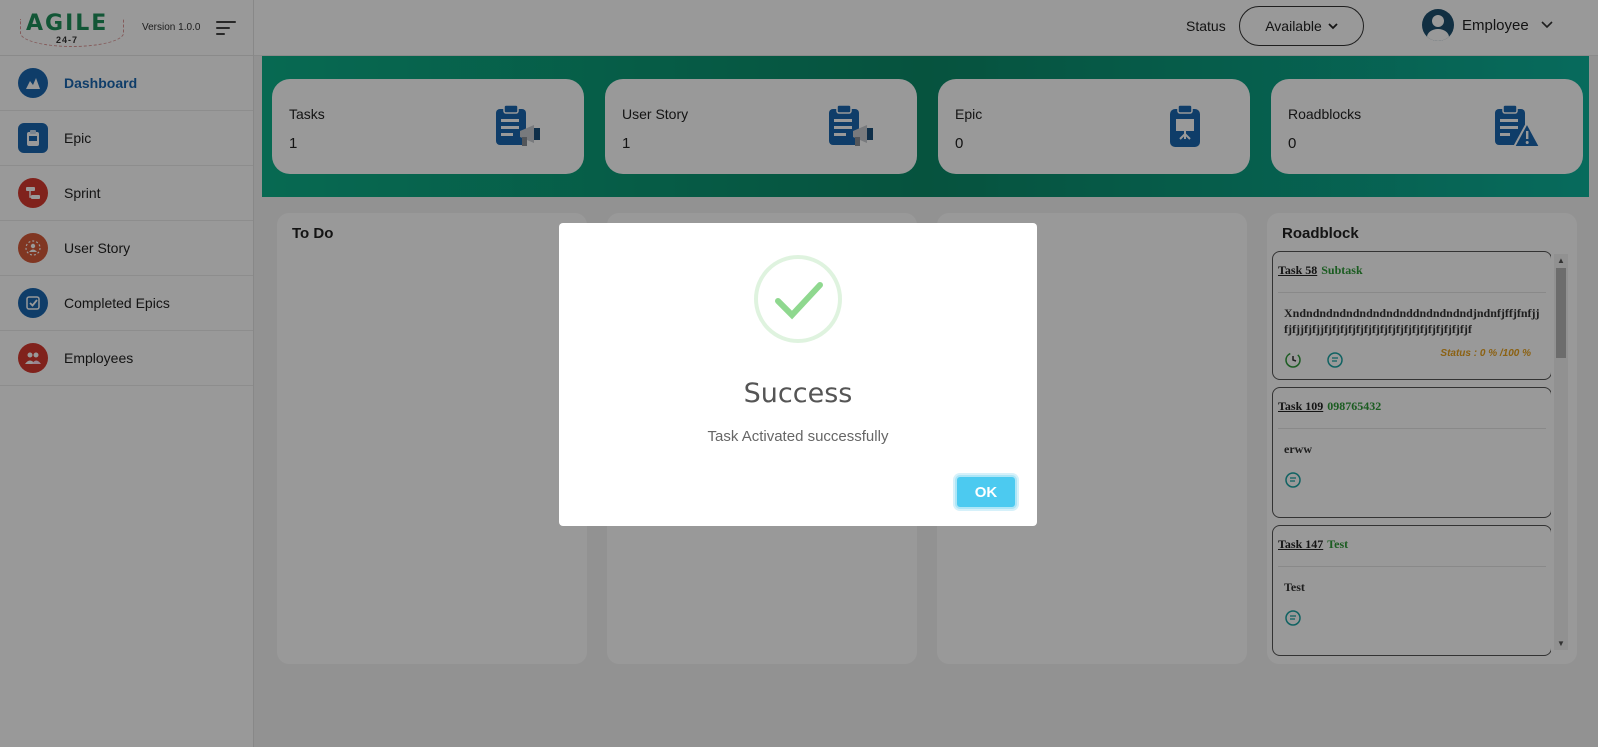 This screenshot has width=1598, height=747. Describe the element at coordinates (798, 374) in the screenshot. I see `success-dialog: Success Task Activated successfully OK` at that location.